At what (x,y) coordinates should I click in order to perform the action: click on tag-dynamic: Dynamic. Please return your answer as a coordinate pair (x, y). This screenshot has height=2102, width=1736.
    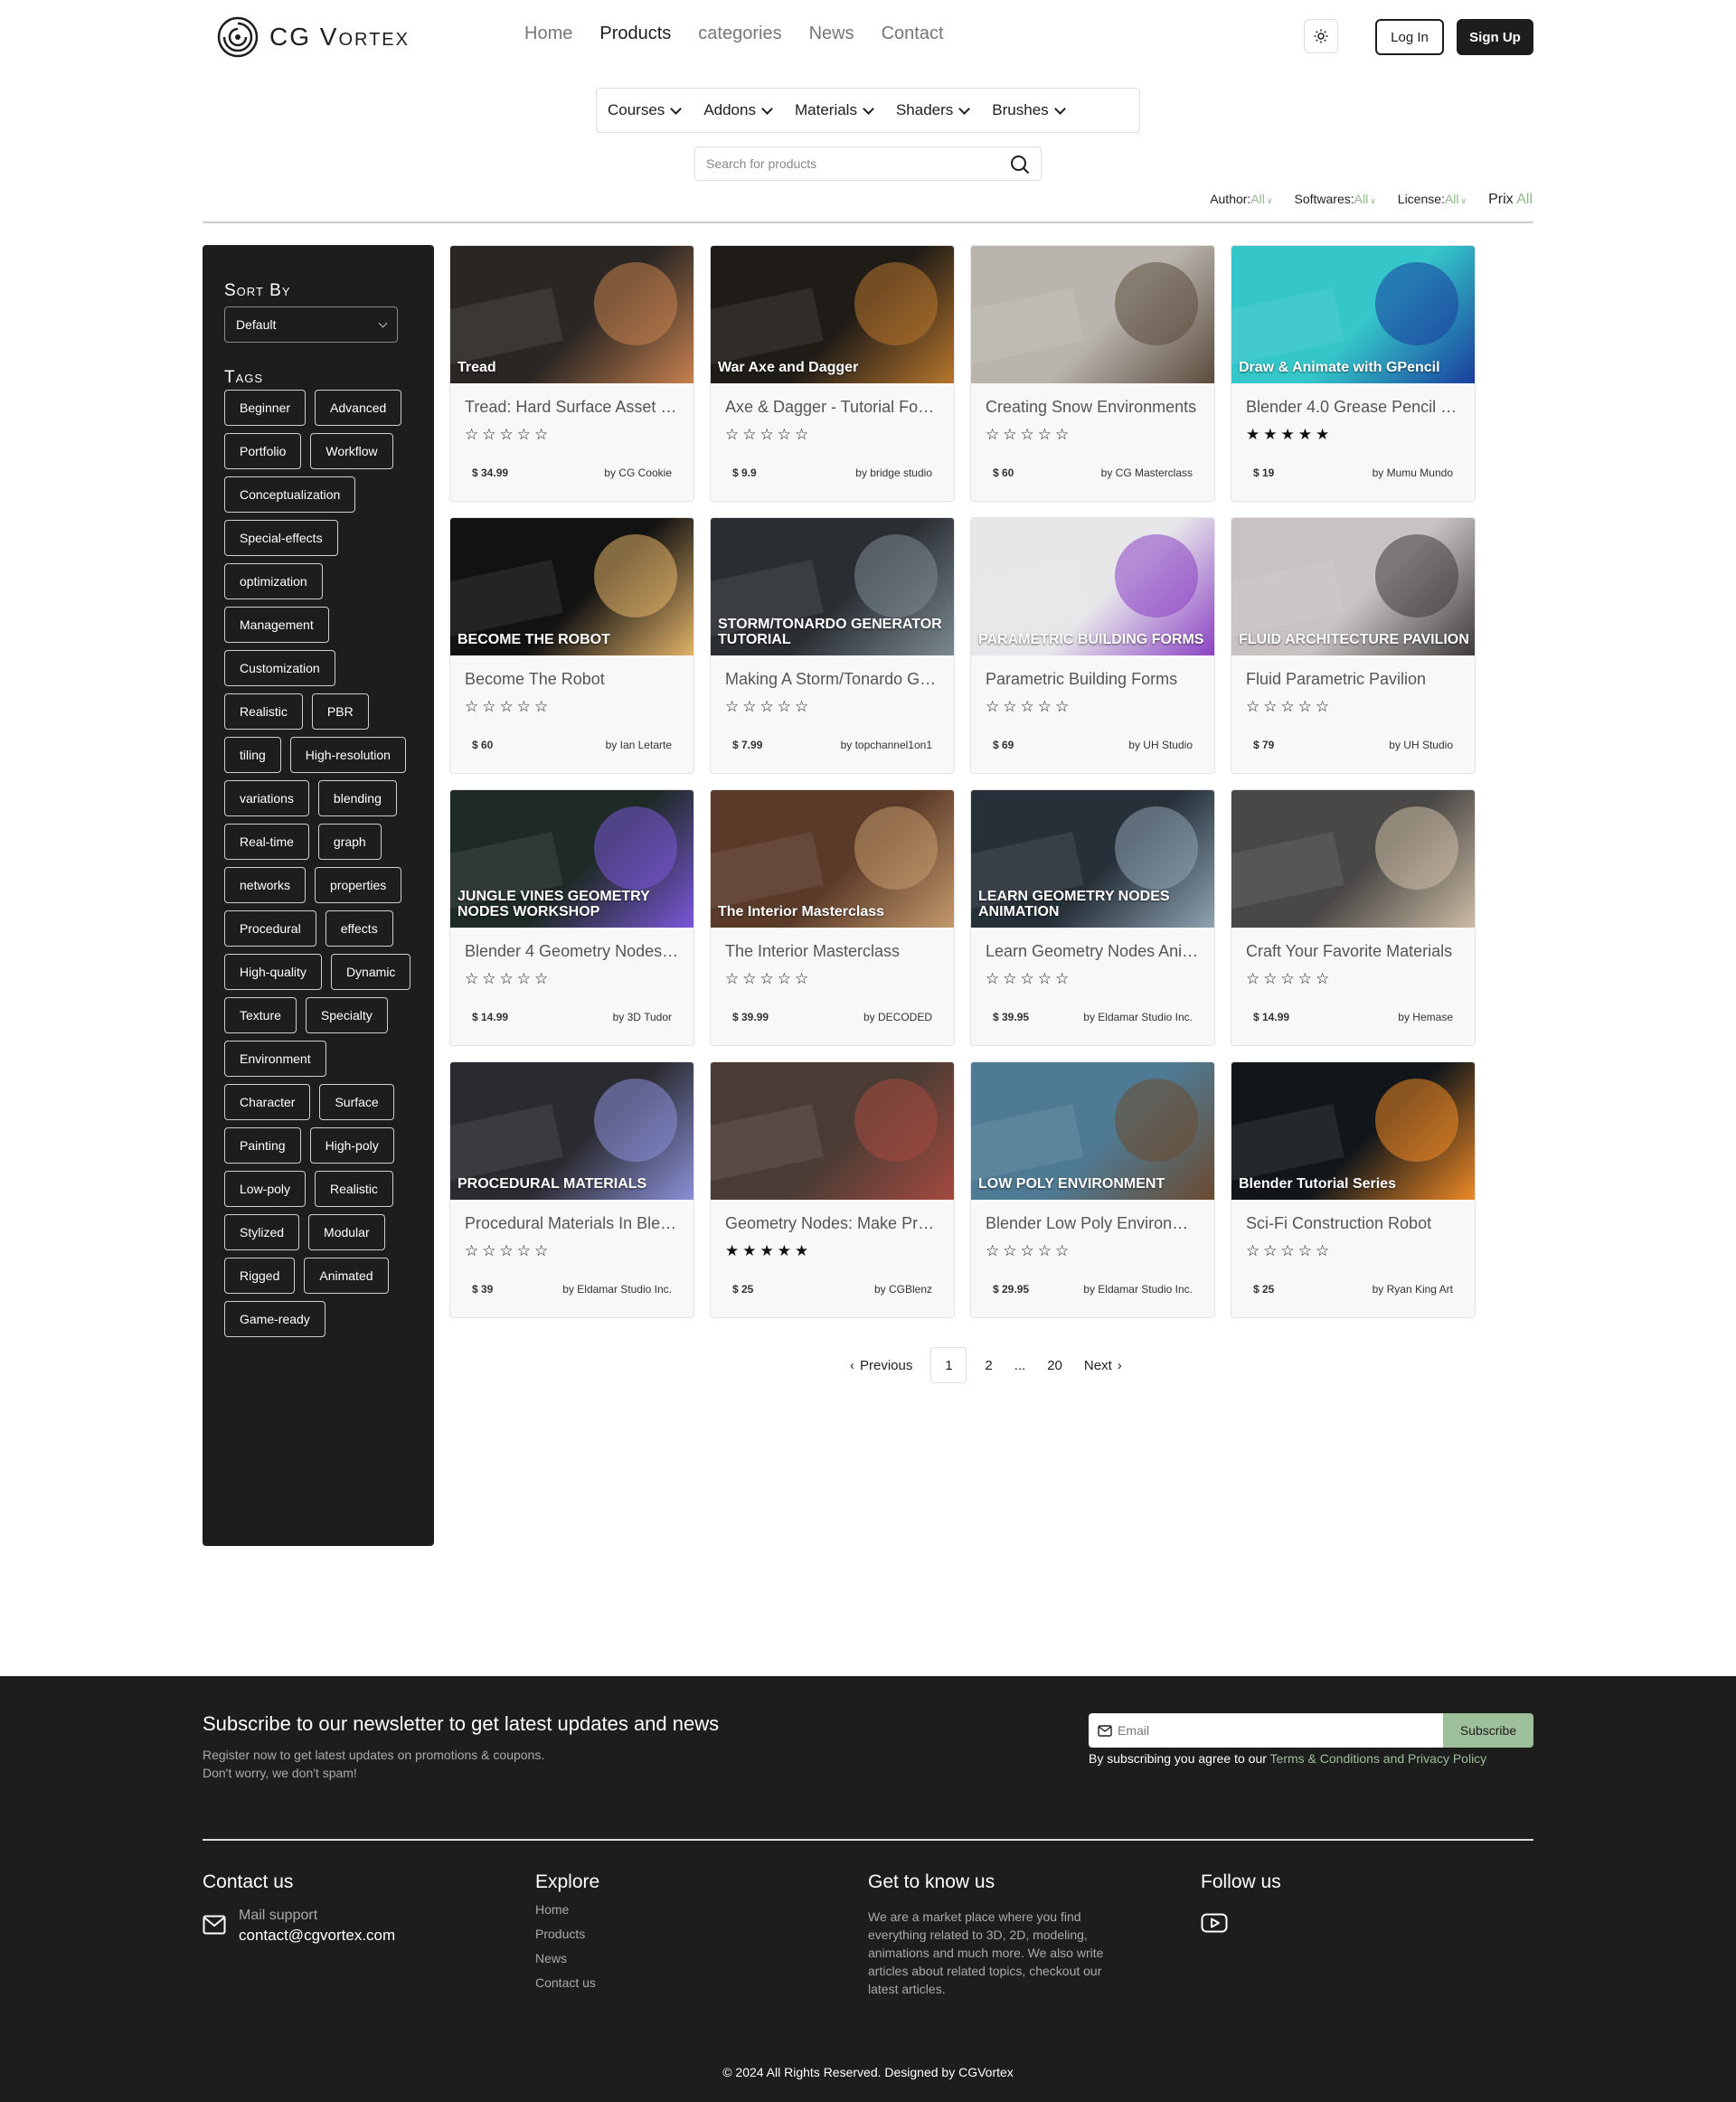
    Looking at the image, I should click on (371, 972).